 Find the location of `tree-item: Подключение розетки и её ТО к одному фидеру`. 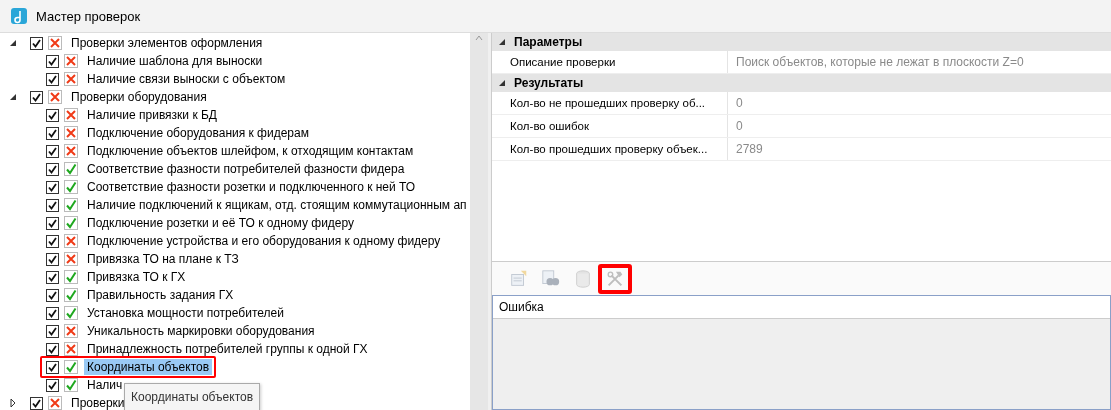

tree-item: Подключение розетки и её ТО к одному фидеру is located at coordinates (221, 223).